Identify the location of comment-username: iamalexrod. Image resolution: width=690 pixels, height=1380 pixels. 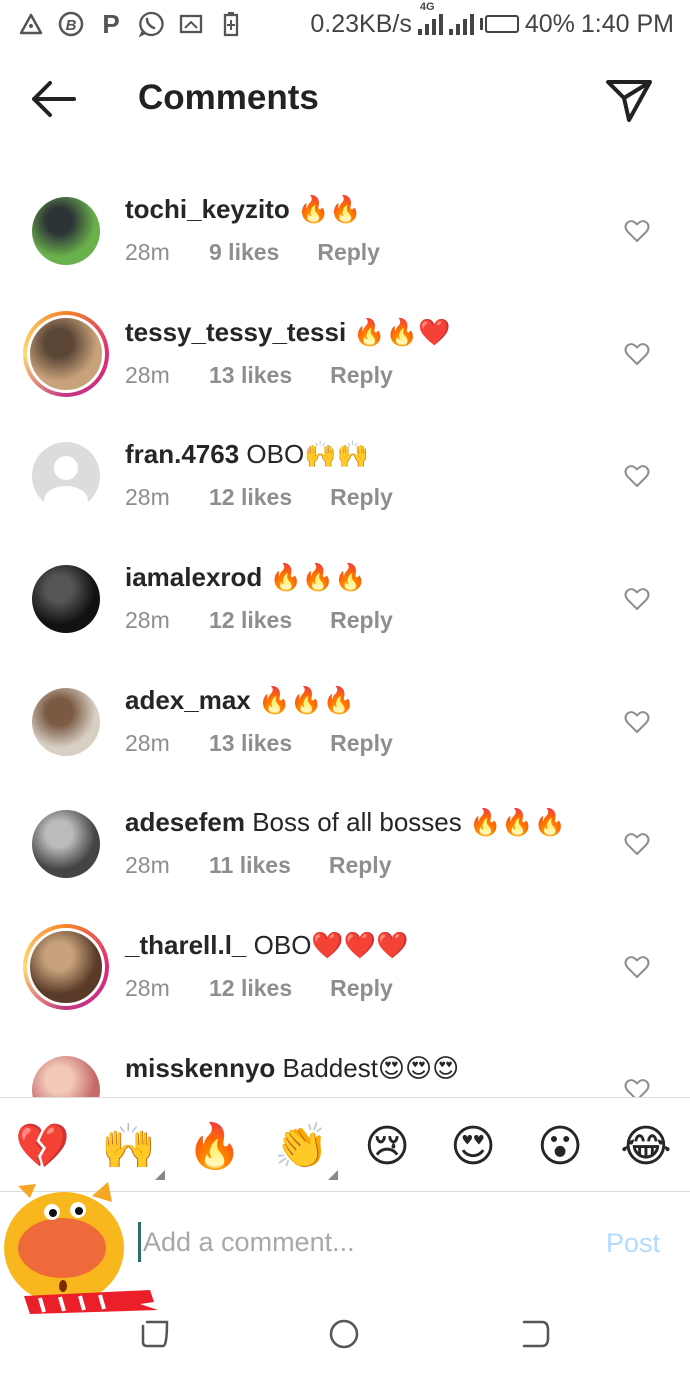
(193, 577).